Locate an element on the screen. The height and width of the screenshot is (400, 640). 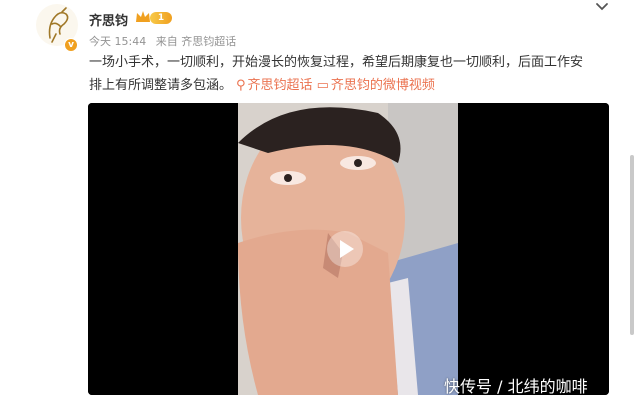
supertopic-link-label: 齐思钧超话 is located at coordinates (280, 85).